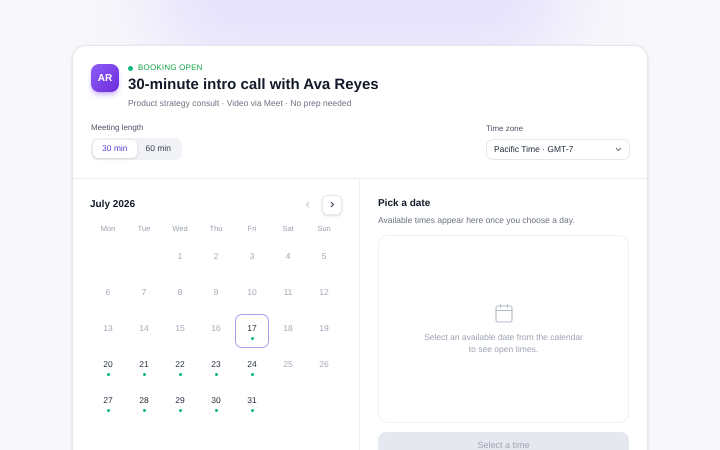 The width and height of the screenshot is (720, 450). Describe the element at coordinates (324, 295) in the screenshot. I see `calendar-day: 12` at that location.